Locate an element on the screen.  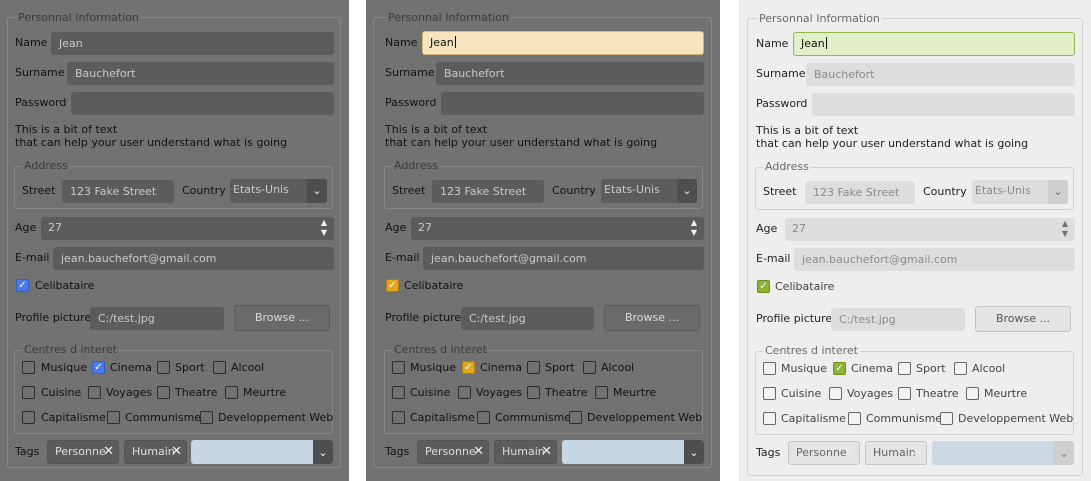
country-value: Etats-Unis is located at coordinates (632, 189).